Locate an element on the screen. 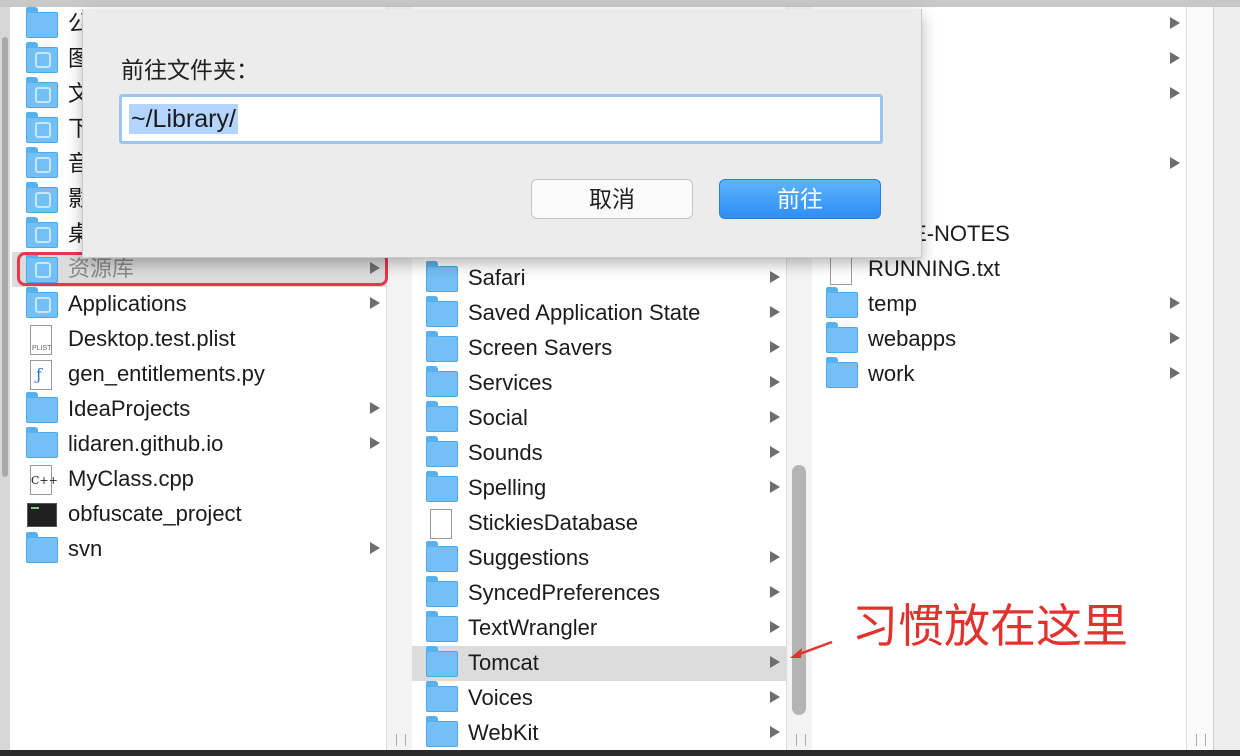 This screenshot has width=1240, height=756. item-label: Sounds is located at coordinates (505, 452).